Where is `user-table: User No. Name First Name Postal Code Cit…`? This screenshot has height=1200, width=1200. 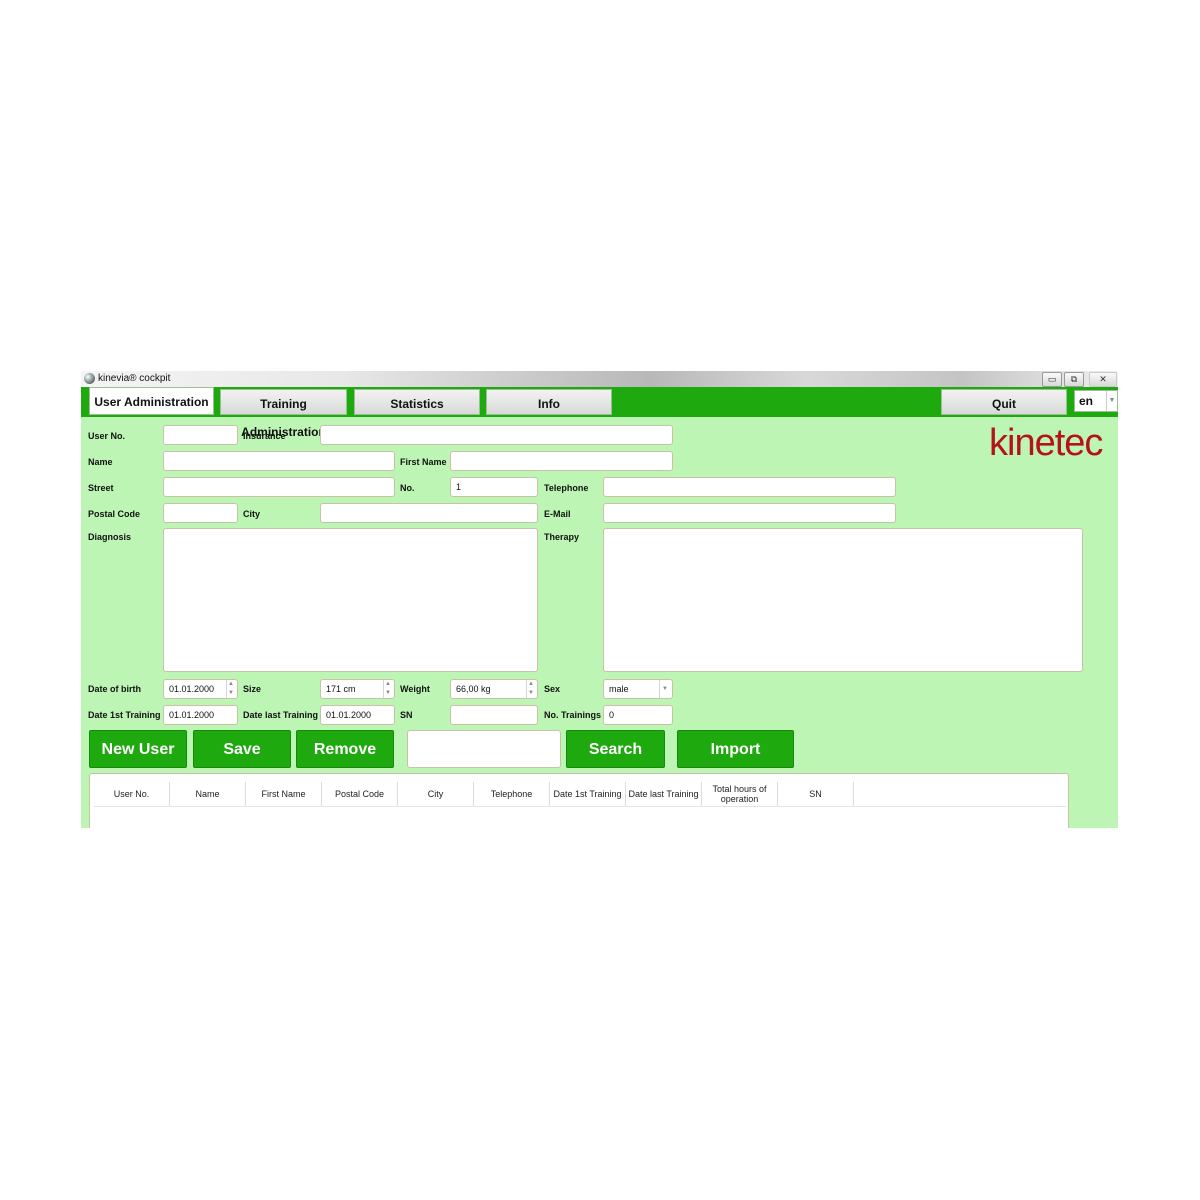 user-table: User No. Name First Name Postal Code Cit… is located at coordinates (579, 800).